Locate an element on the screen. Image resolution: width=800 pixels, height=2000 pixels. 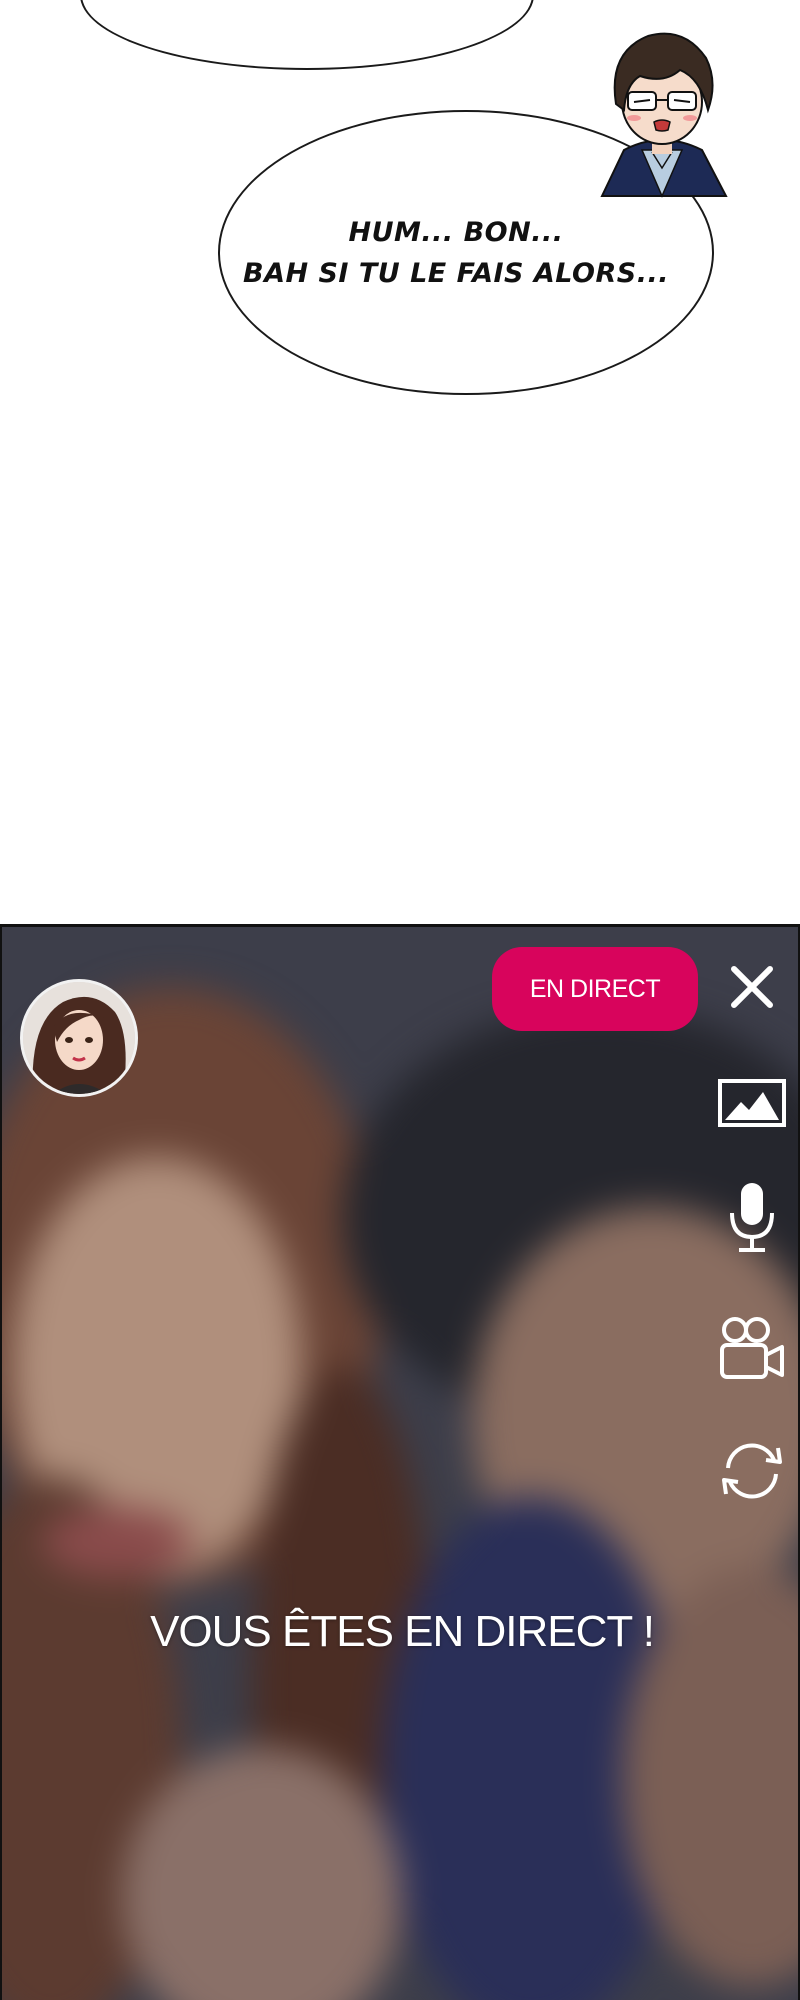
video-camera-icon is located at coordinates (752, 1348).